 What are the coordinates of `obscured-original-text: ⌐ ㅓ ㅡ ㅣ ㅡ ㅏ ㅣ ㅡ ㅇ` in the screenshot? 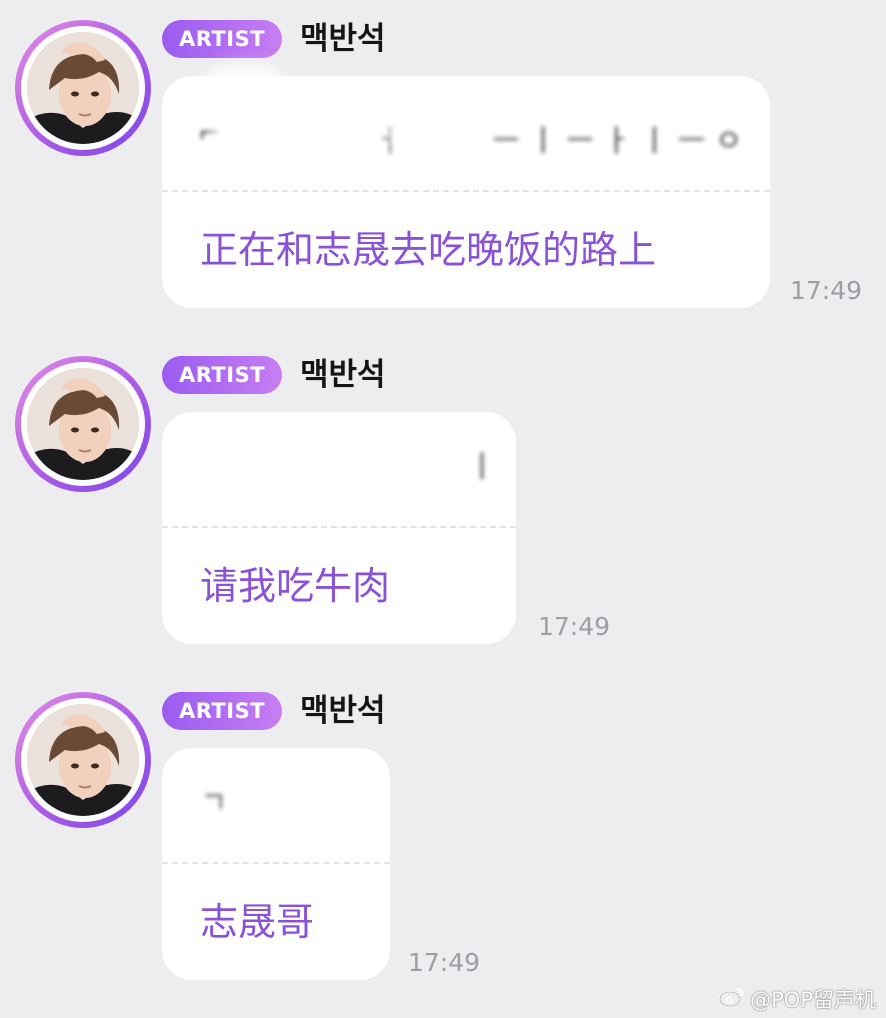 It's located at (466, 133).